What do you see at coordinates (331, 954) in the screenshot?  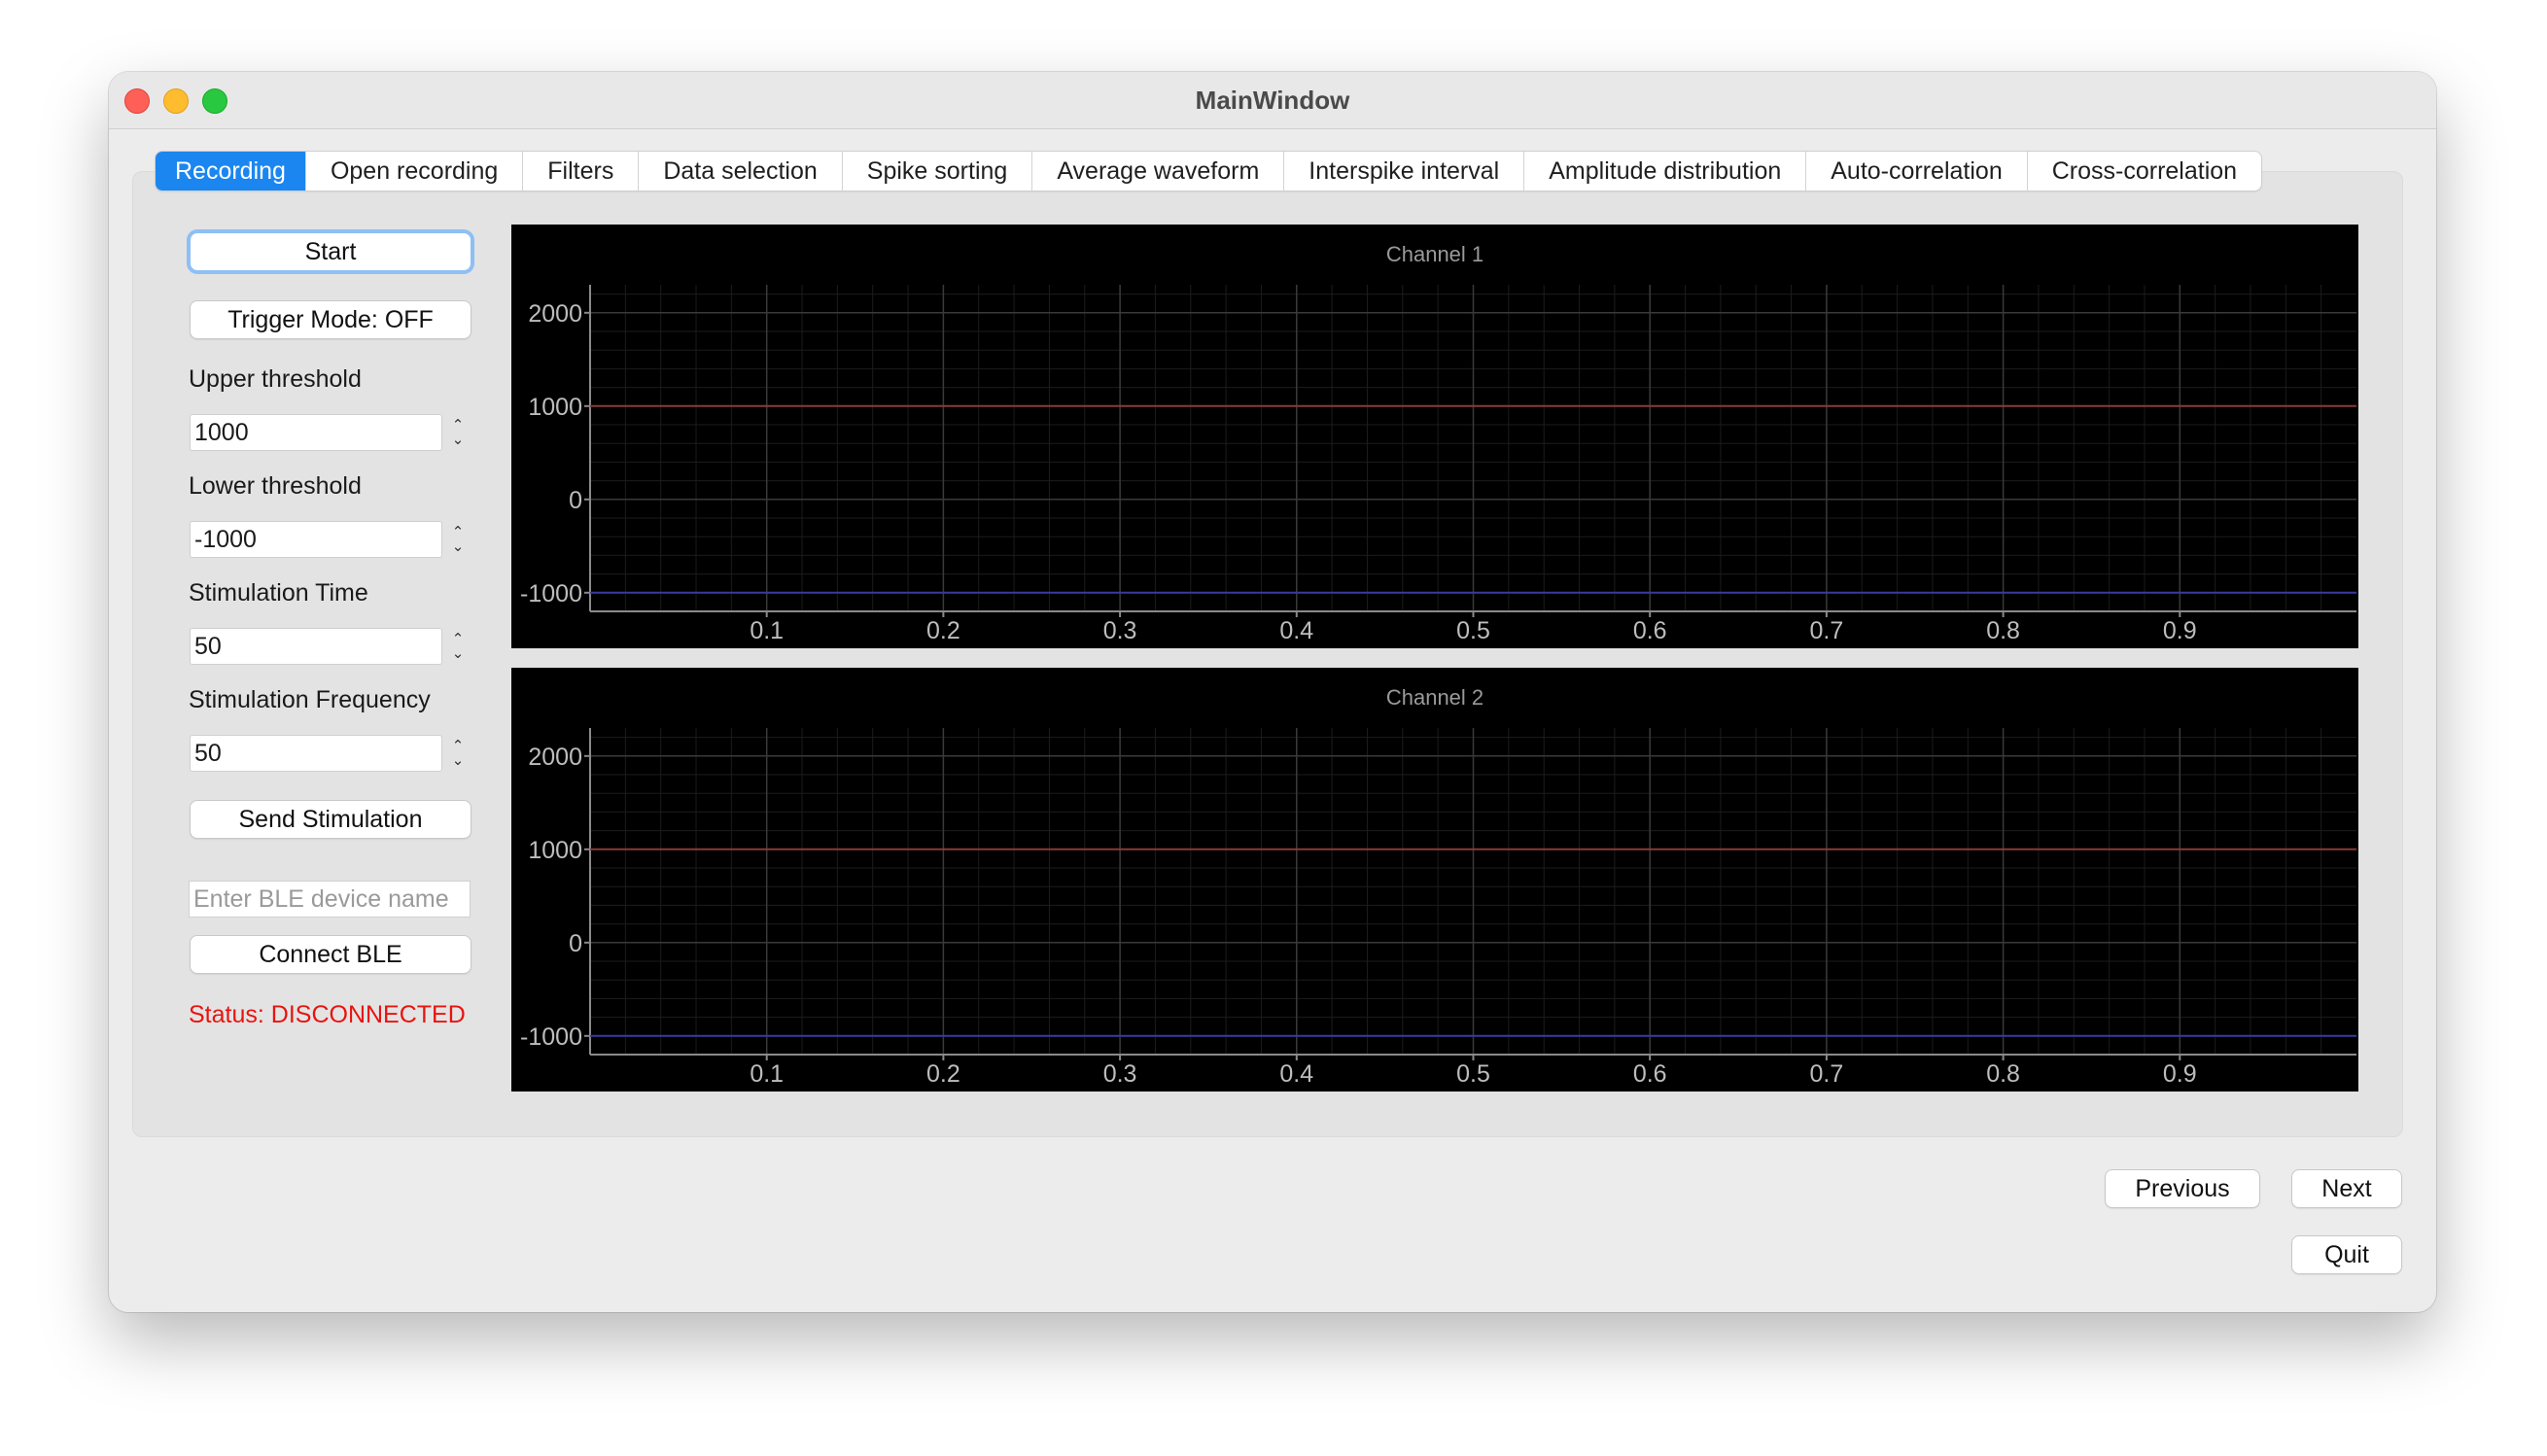 I see `connect-ble-button: Connect BLE` at bounding box center [331, 954].